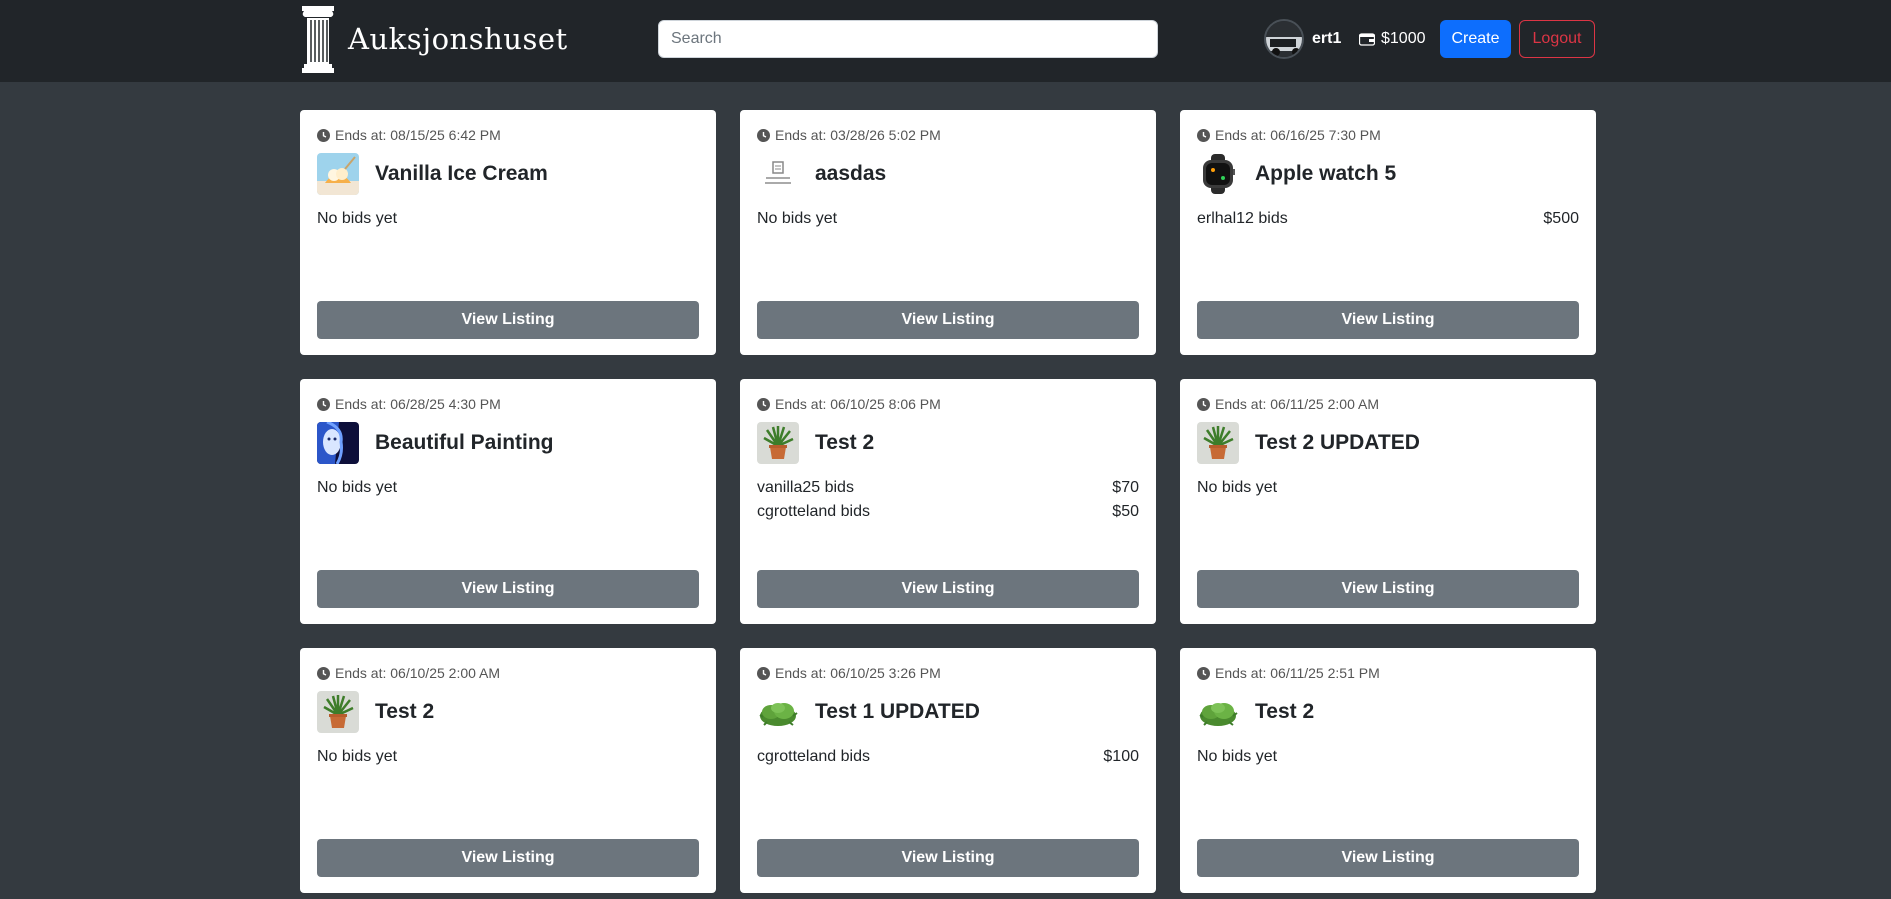  Describe the element at coordinates (508, 404) in the screenshot. I see `ends-at: Ends at: 06/28/25 4:30 PM` at that location.